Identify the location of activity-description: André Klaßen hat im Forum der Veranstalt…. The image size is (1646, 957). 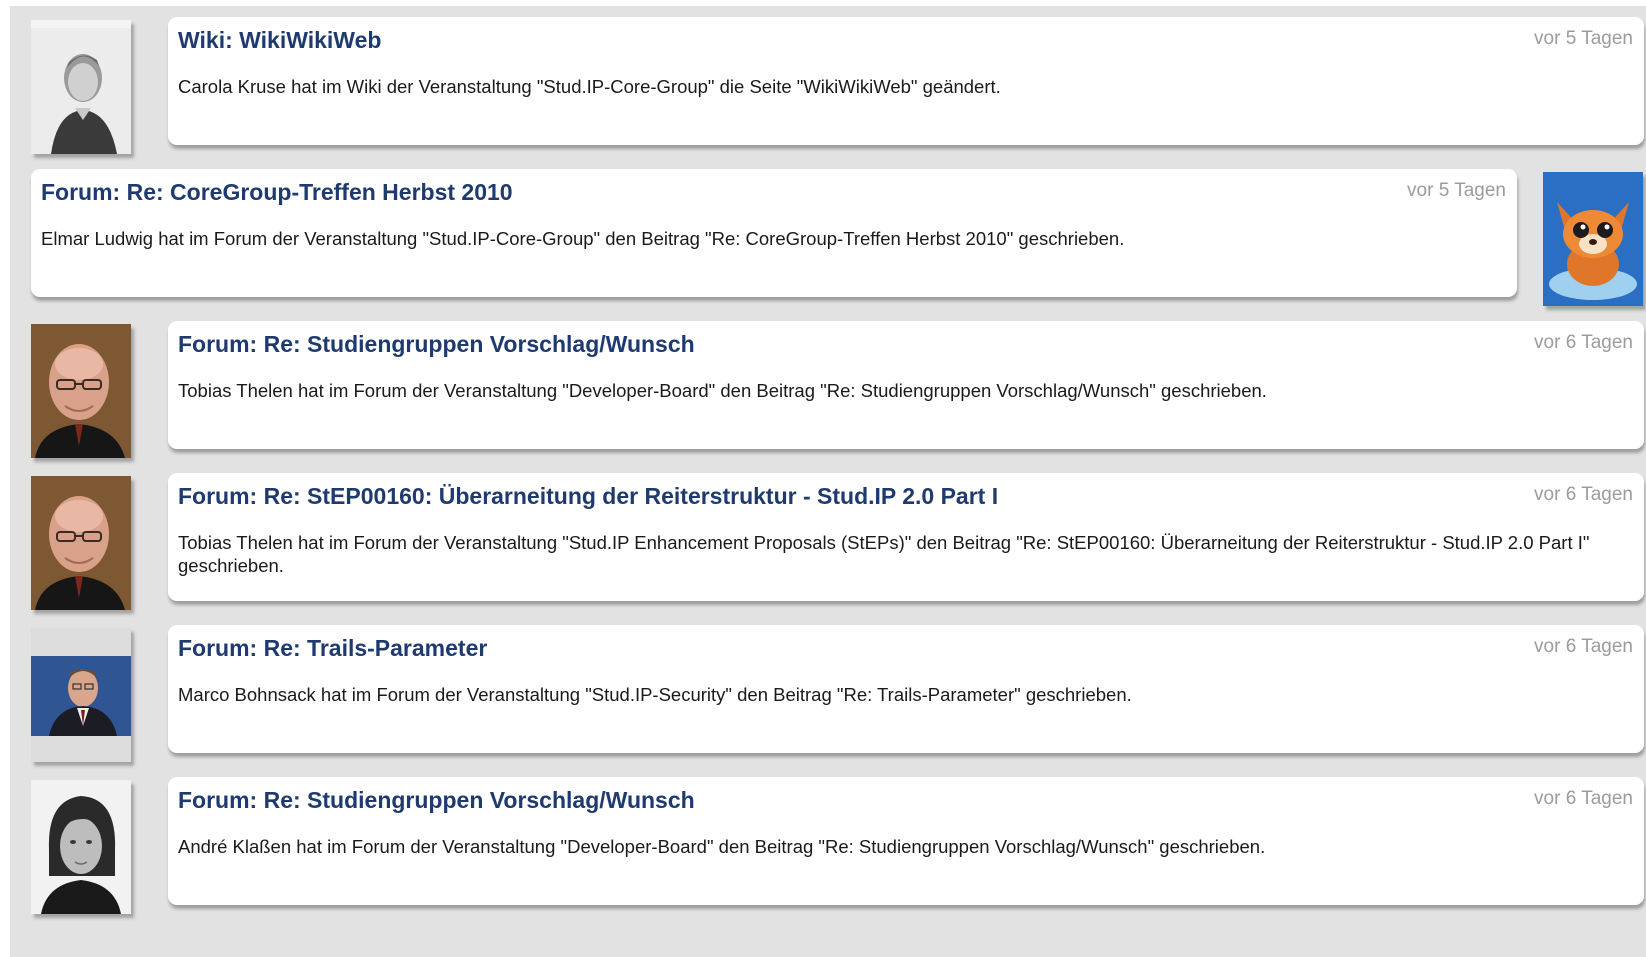
(722, 846).